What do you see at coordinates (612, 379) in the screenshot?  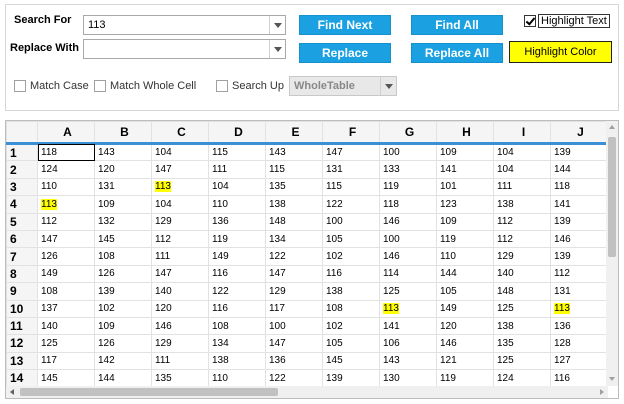 I see `scroll-down-icon` at bounding box center [612, 379].